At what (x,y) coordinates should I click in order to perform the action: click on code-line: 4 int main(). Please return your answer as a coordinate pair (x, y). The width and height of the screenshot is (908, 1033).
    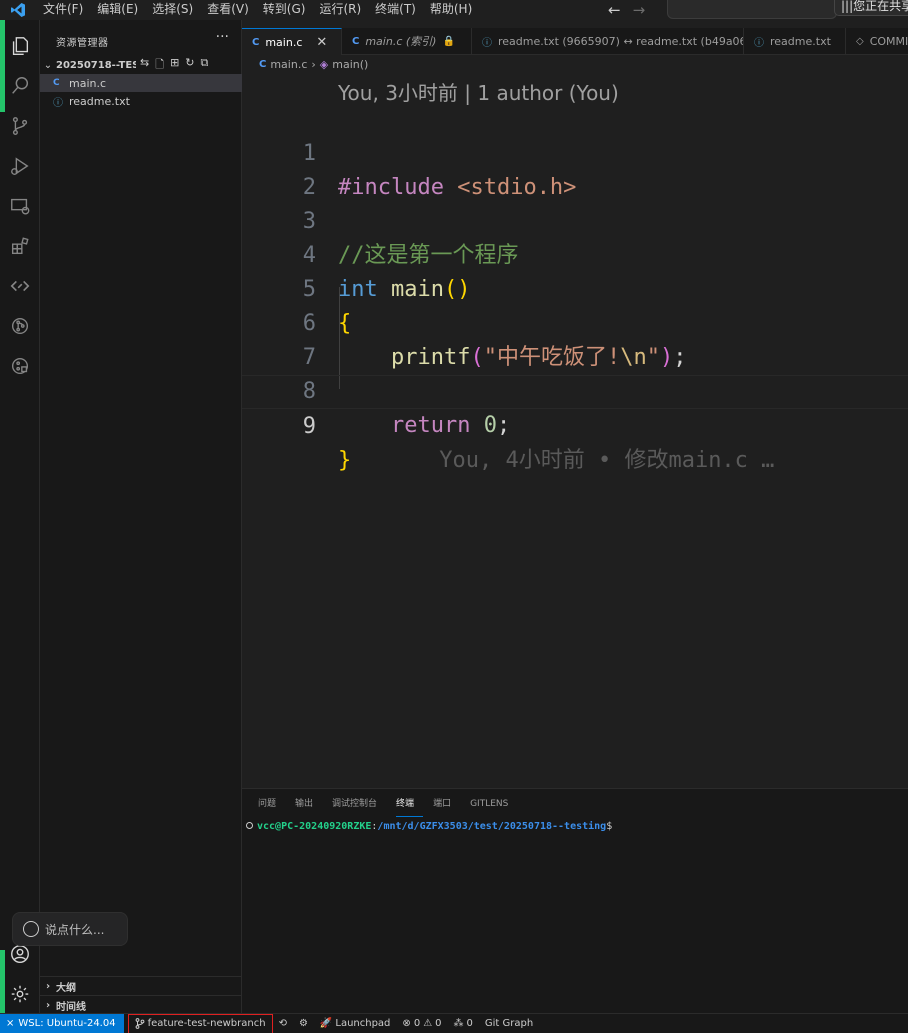
    Looking at the image, I should click on (575, 253).